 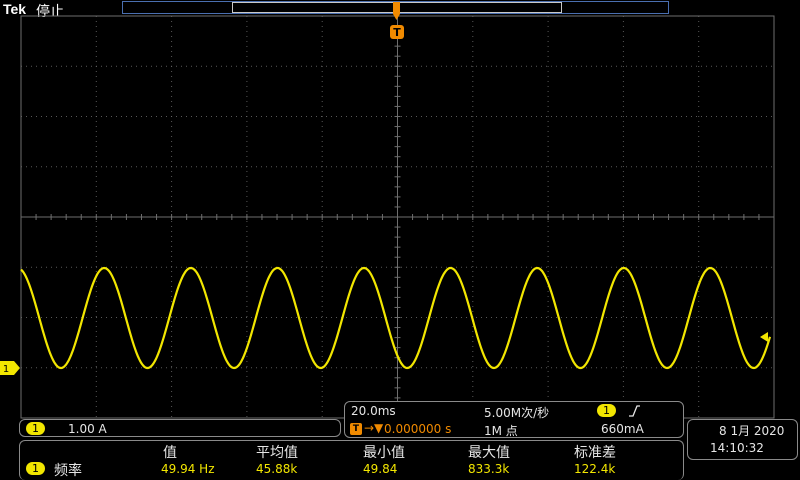 What do you see at coordinates (764, 337) in the screenshot?
I see `trigger-level-arrow-icon` at bounding box center [764, 337].